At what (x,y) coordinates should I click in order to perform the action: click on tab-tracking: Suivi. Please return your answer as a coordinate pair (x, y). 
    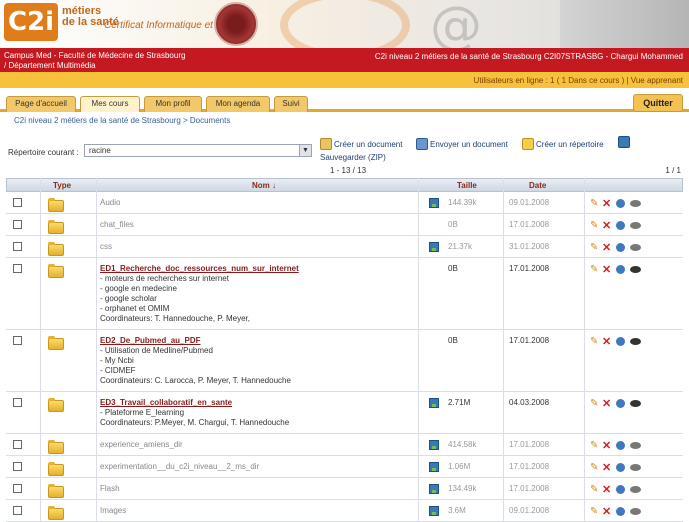
    Looking at the image, I should click on (291, 104).